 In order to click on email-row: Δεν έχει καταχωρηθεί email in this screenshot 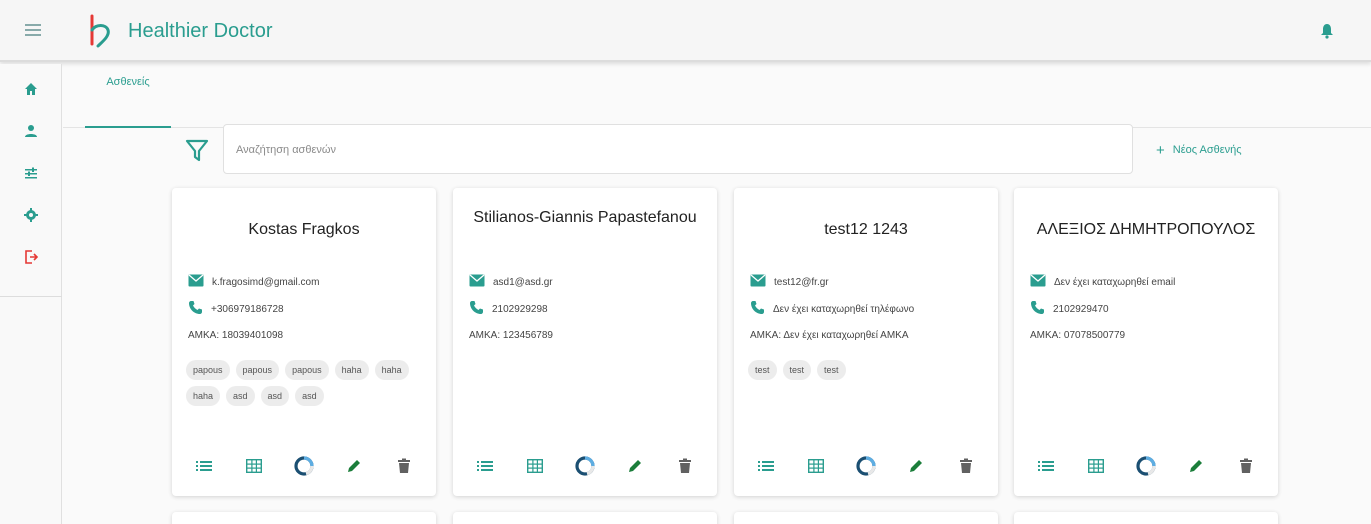, I will do `click(1102, 282)`.